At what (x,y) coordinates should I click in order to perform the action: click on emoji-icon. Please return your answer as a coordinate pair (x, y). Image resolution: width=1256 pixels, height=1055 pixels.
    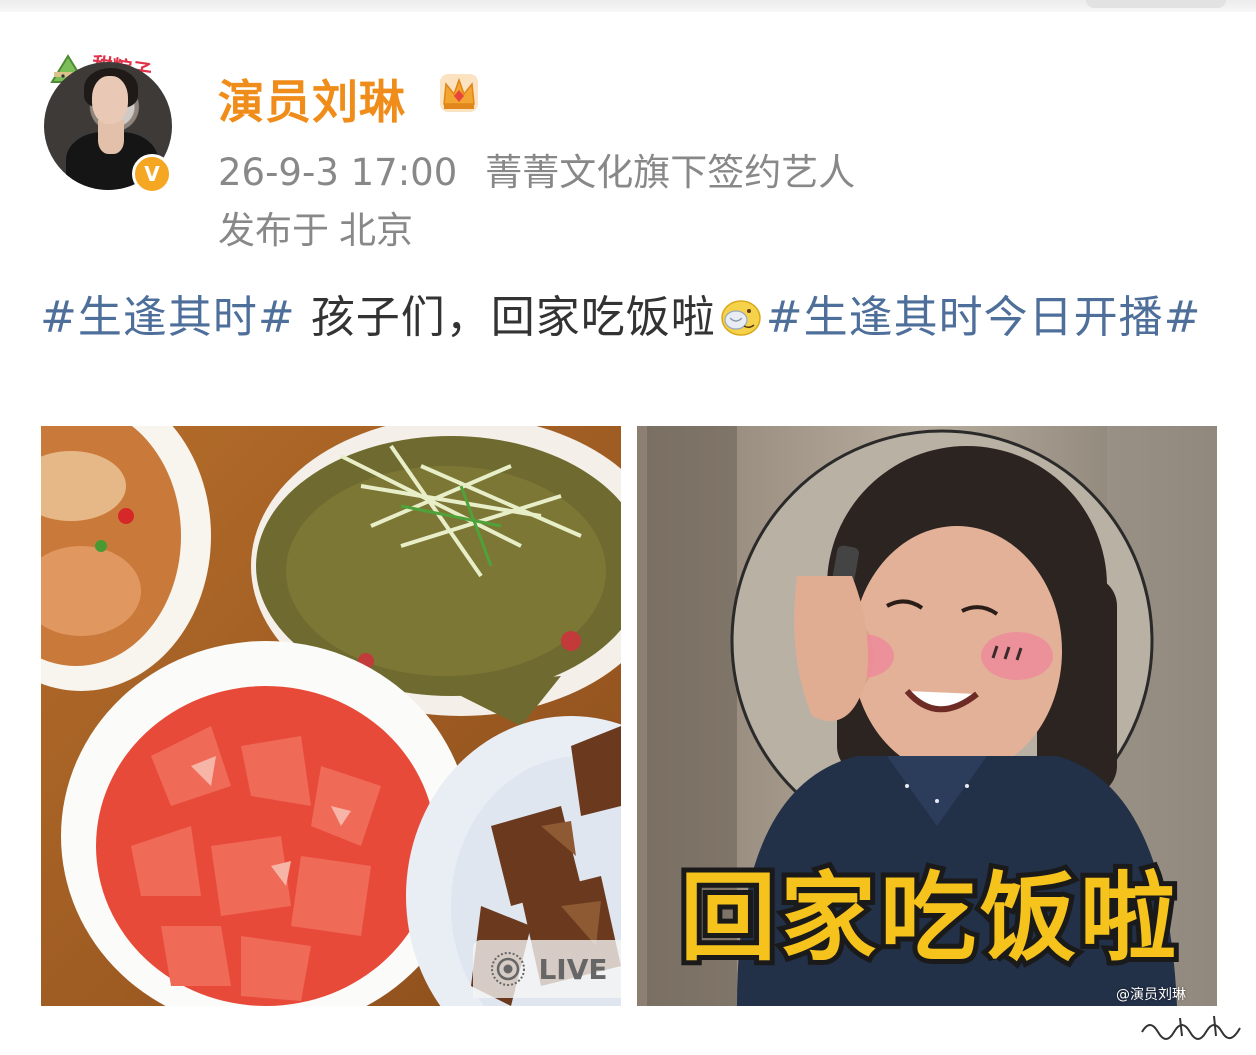
    Looking at the image, I should click on (740, 318).